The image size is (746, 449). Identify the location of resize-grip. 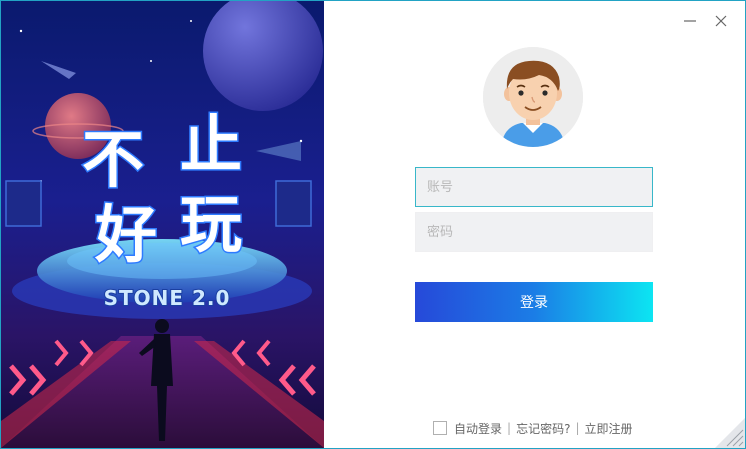
(730, 433).